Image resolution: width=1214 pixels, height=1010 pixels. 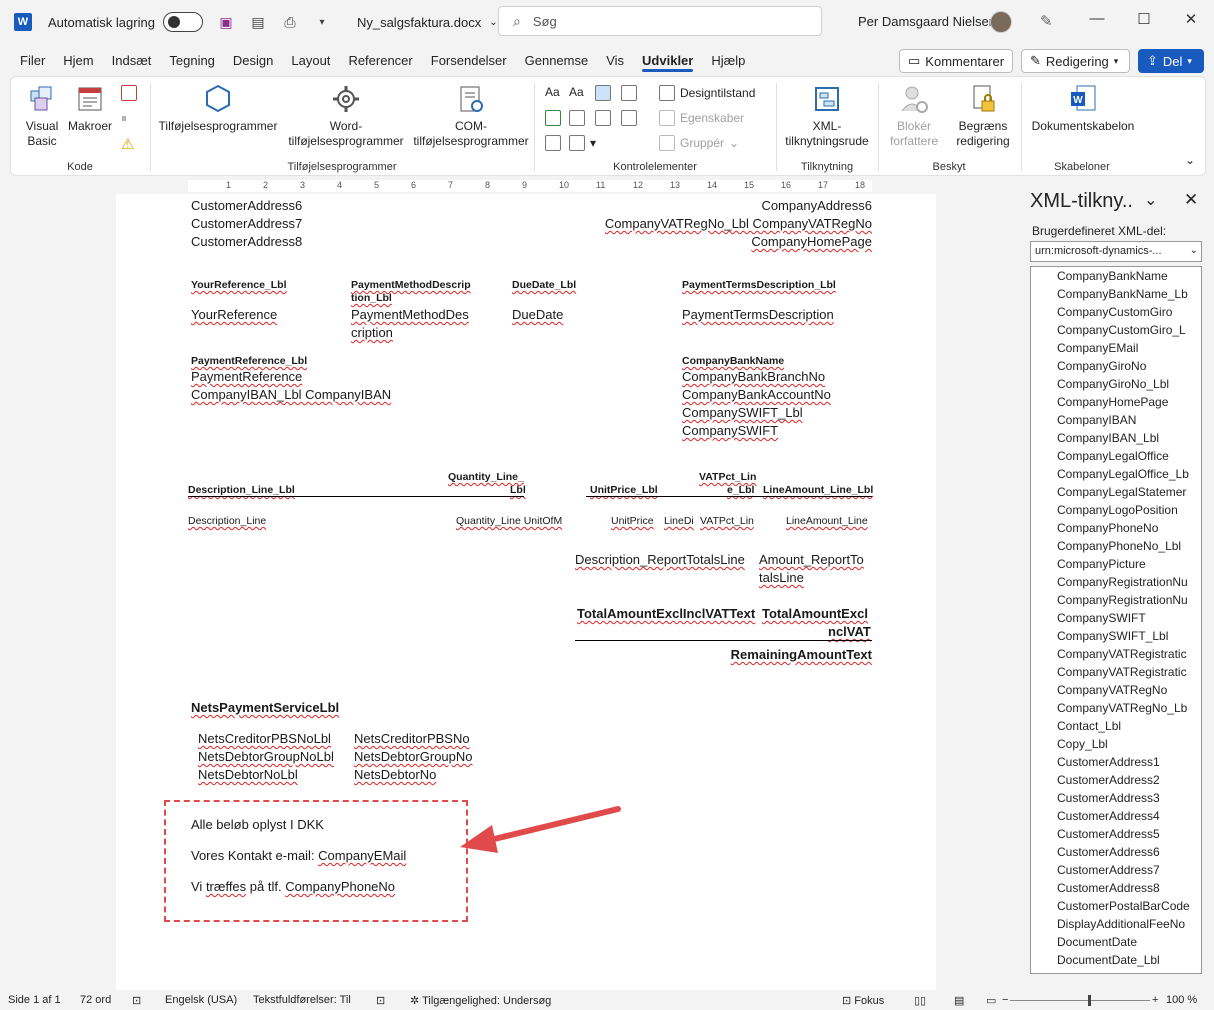 I want to click on payment-method-cont: cription, so click(x=372, y=332).